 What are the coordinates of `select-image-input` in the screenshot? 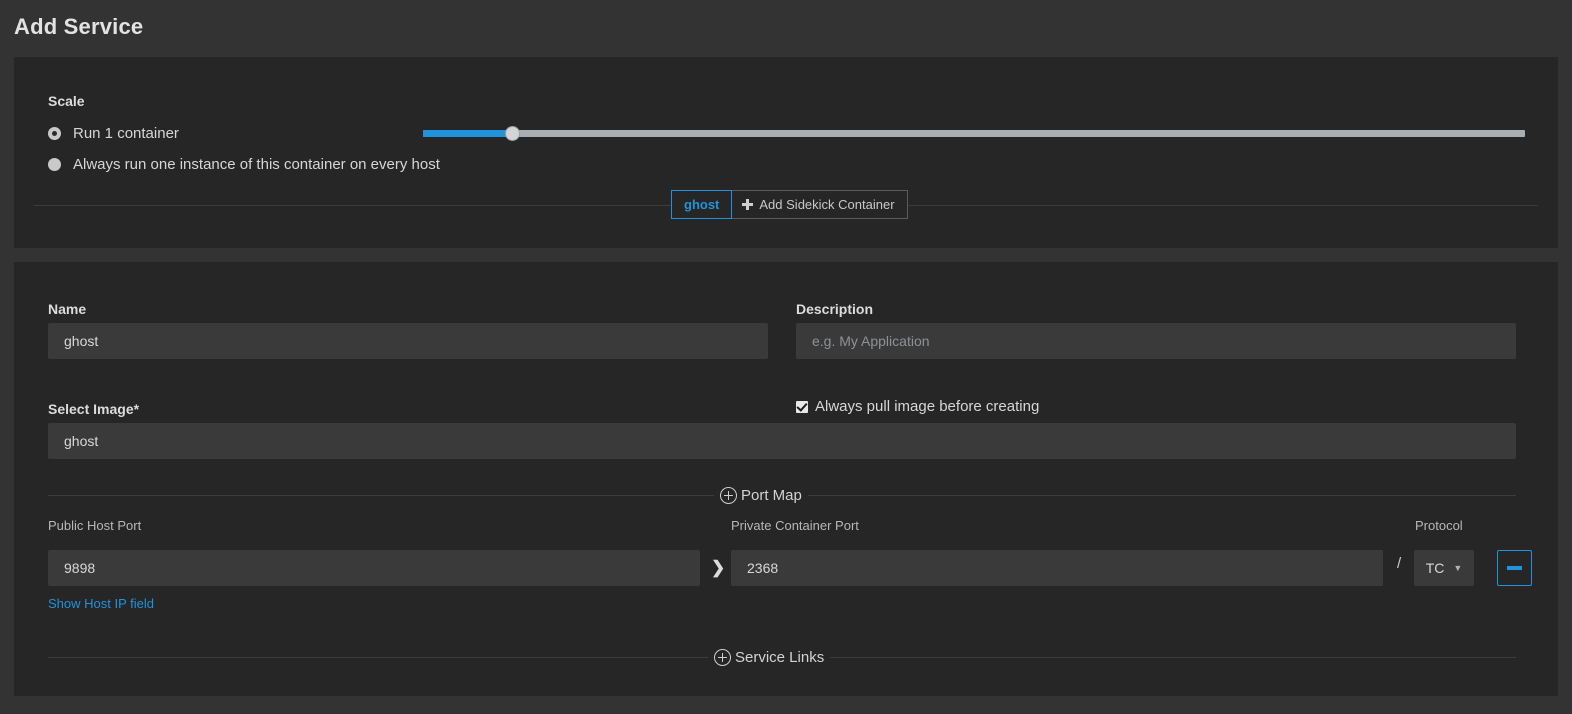 It's located at (782, 441).